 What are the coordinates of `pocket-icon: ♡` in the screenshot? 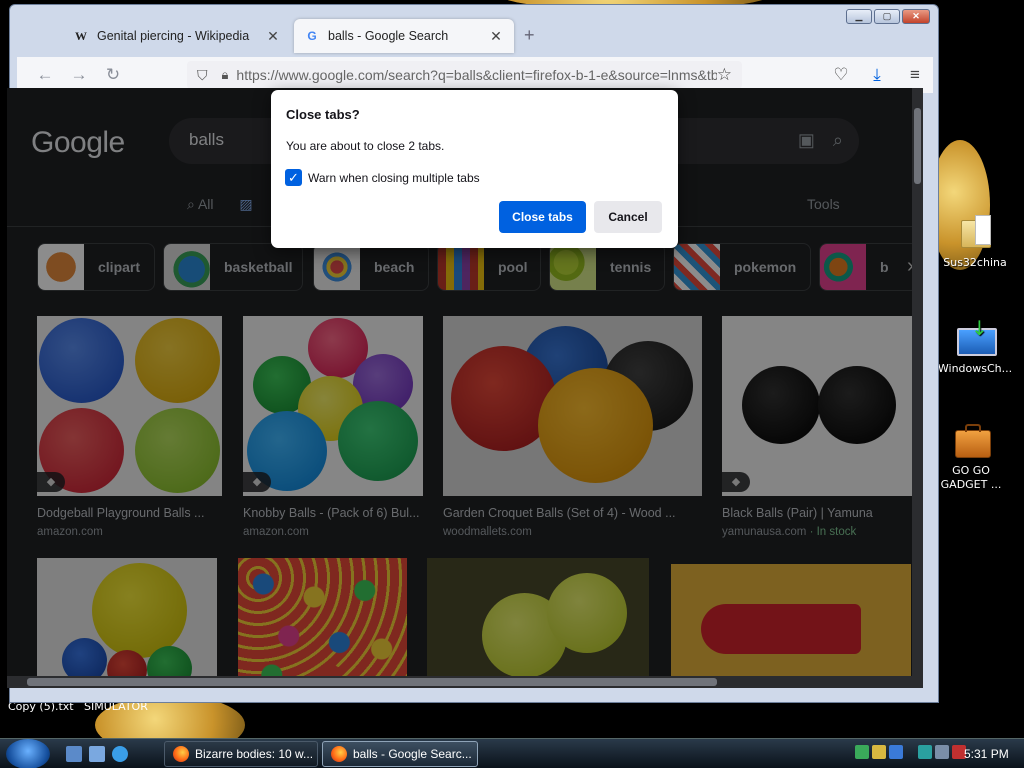 It's located at (841, 75).